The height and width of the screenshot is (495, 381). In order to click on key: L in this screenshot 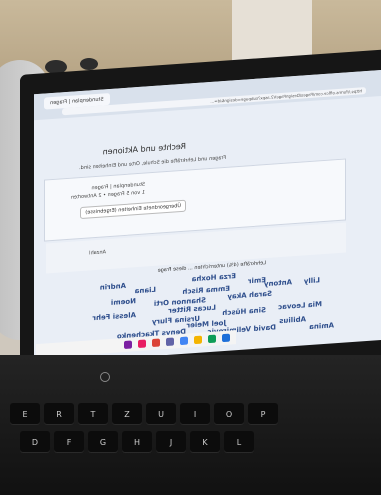, I will do `click(239, 442)`.